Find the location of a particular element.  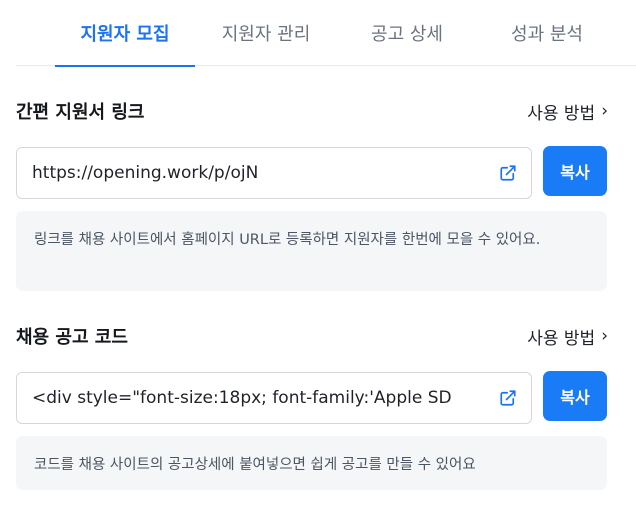

link-section-title: 간편 지원서 링크 is located at coordinates (80, 112).